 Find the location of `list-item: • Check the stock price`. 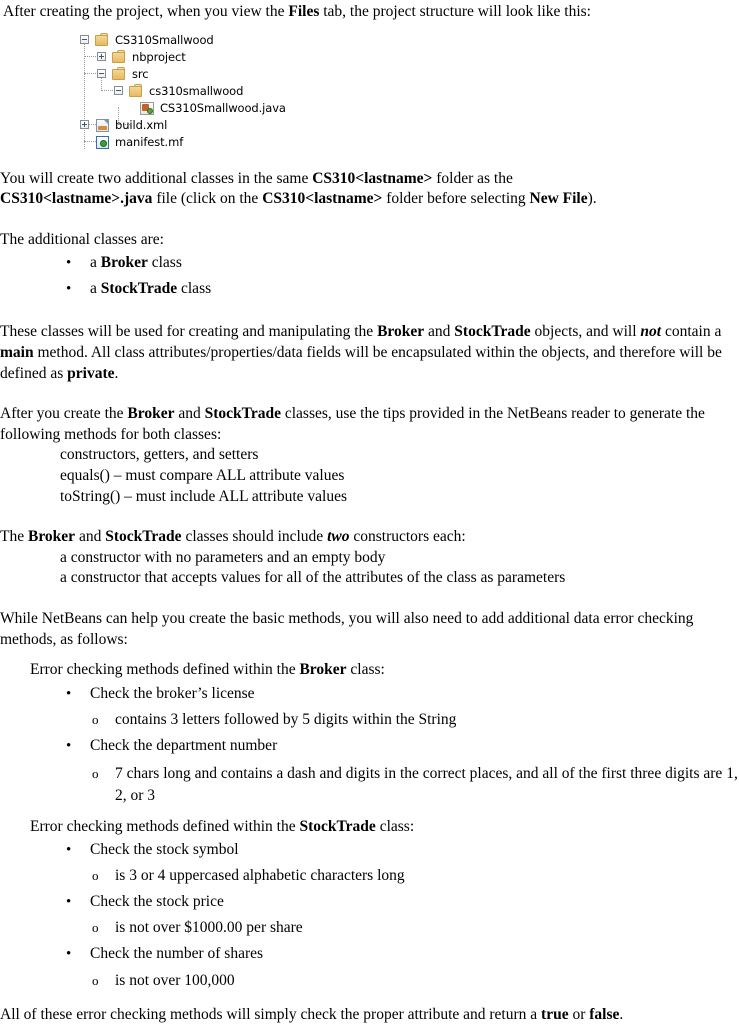

list-item: • Check the stock price is located at coordinates (369, 902).